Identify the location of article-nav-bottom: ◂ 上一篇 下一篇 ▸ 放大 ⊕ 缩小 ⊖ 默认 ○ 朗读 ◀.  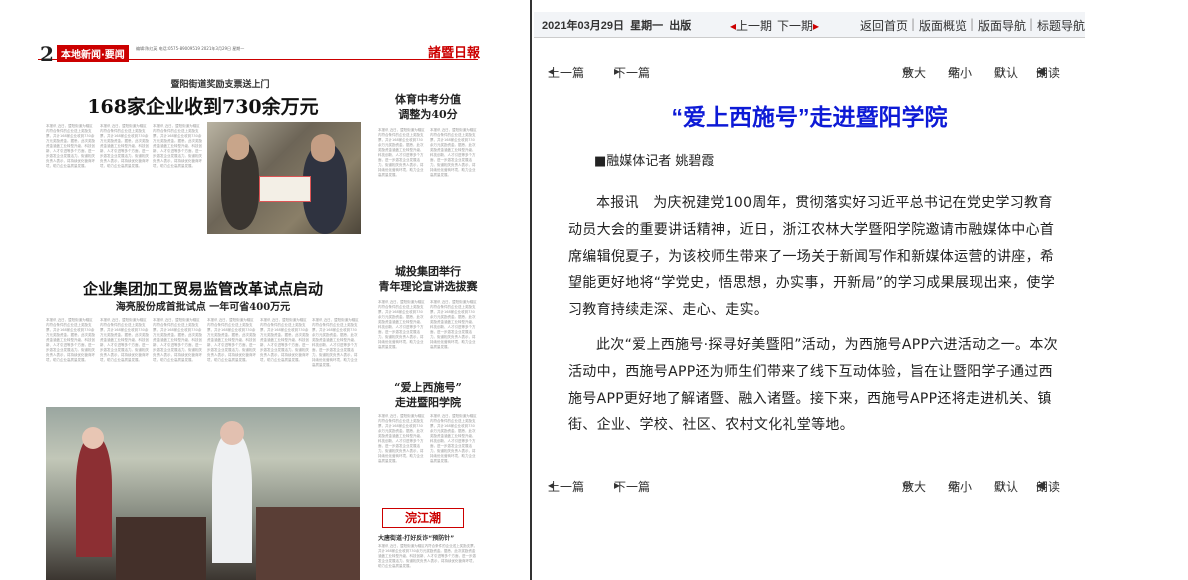
(804, 486).